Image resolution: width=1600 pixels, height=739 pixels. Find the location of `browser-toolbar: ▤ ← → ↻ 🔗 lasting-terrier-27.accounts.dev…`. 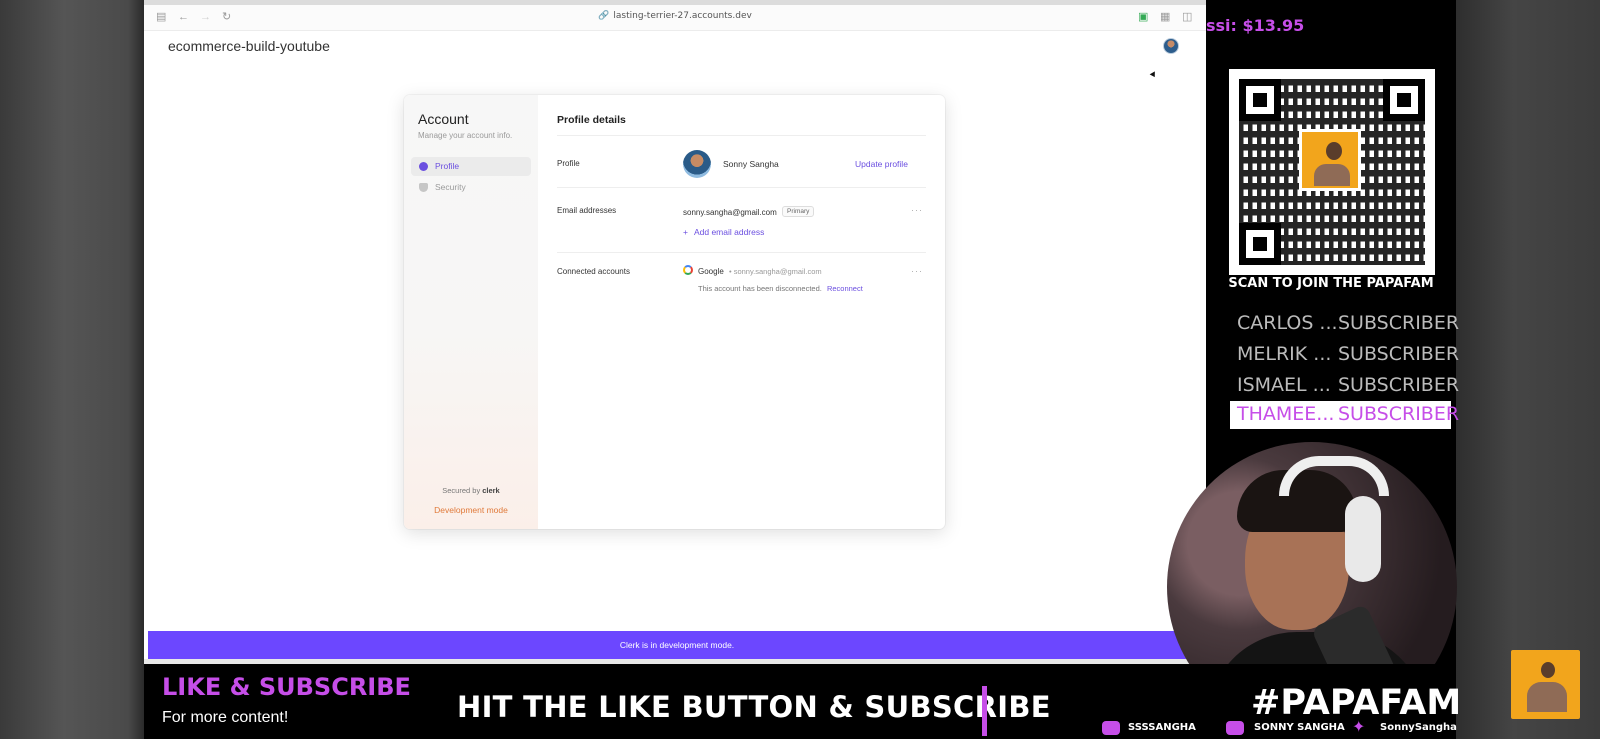

browser-toolbar: ▤ ← → ↻ 🔗 lasting-terrier-27.accounts.dev… is located at coordinates (675, 18).